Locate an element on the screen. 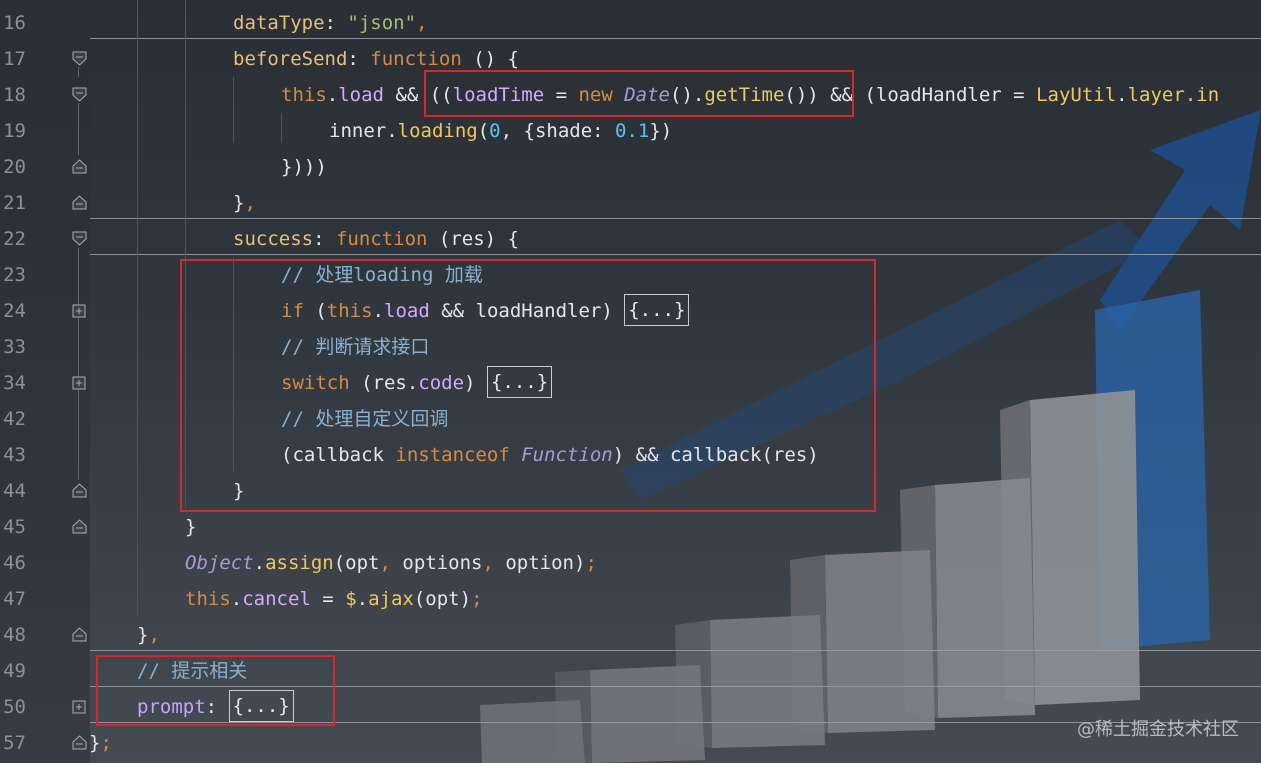 The height and width of the screenshot is (763, 1261). code-line-46: Object.assign(opt, options, option); is located at coordinates (391, 563).